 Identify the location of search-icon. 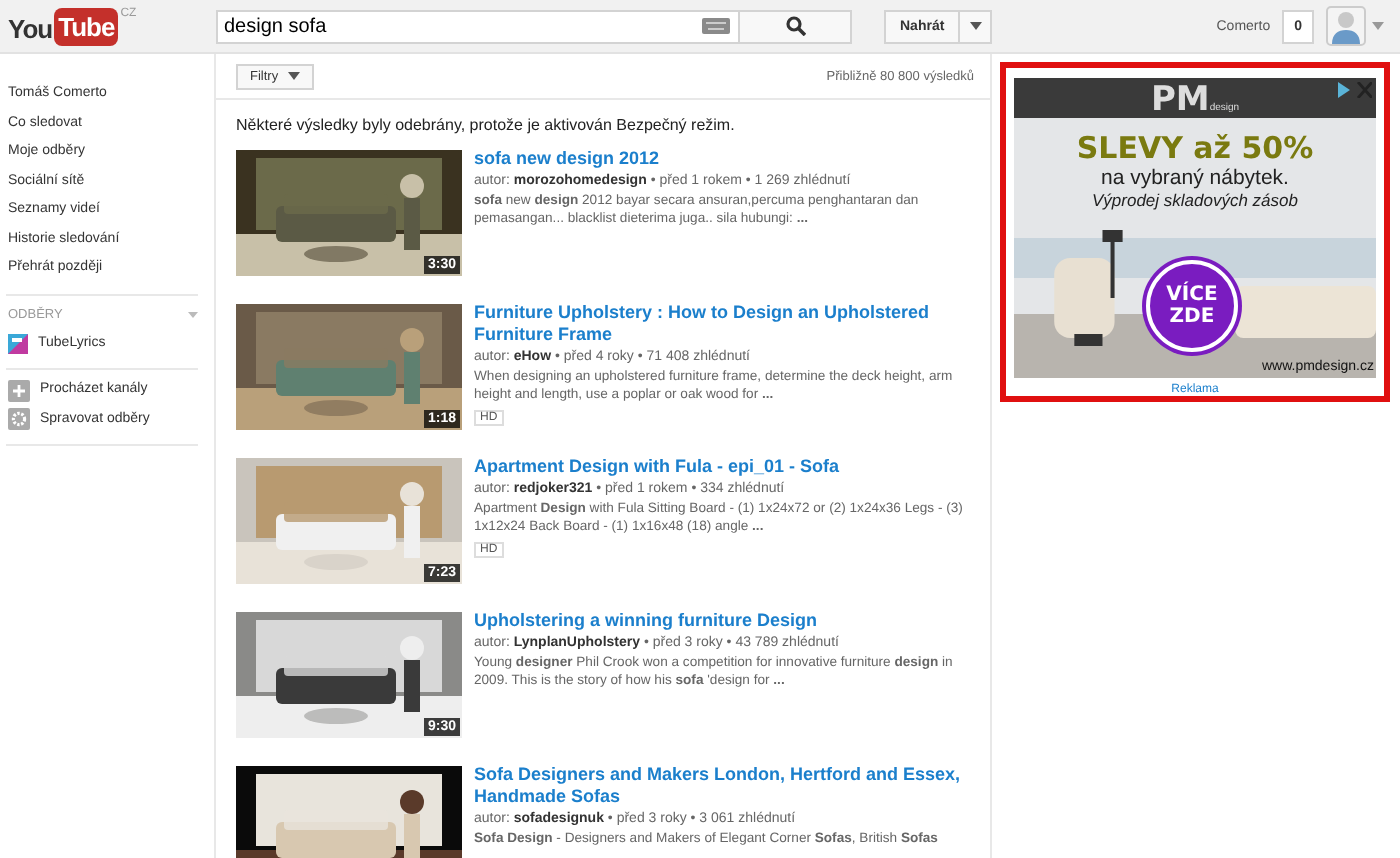
(795, 26).